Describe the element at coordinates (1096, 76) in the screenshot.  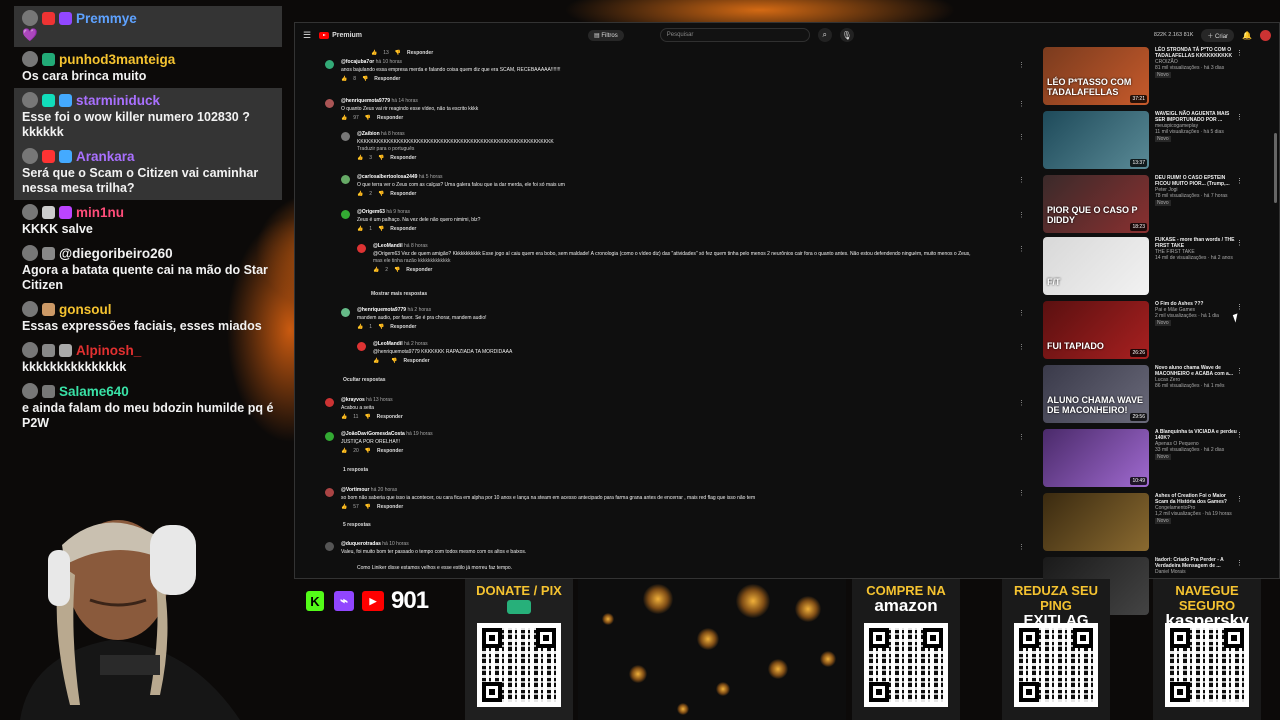
I see `video-thumbnail: LÉO P*TASSO COM TADALAFELLAS 37:21` at that location.